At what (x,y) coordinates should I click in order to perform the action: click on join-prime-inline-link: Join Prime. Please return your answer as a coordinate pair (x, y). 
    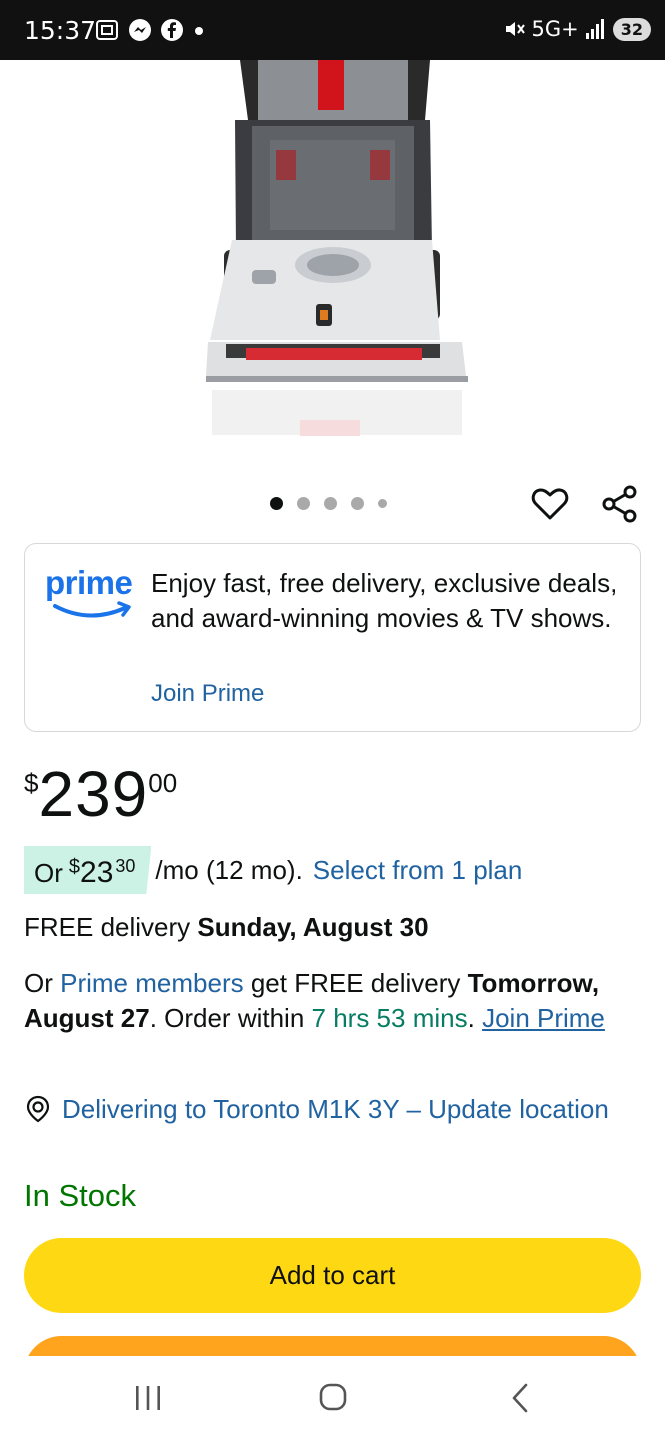
    Looking at the image, I should click on (543, 1018).